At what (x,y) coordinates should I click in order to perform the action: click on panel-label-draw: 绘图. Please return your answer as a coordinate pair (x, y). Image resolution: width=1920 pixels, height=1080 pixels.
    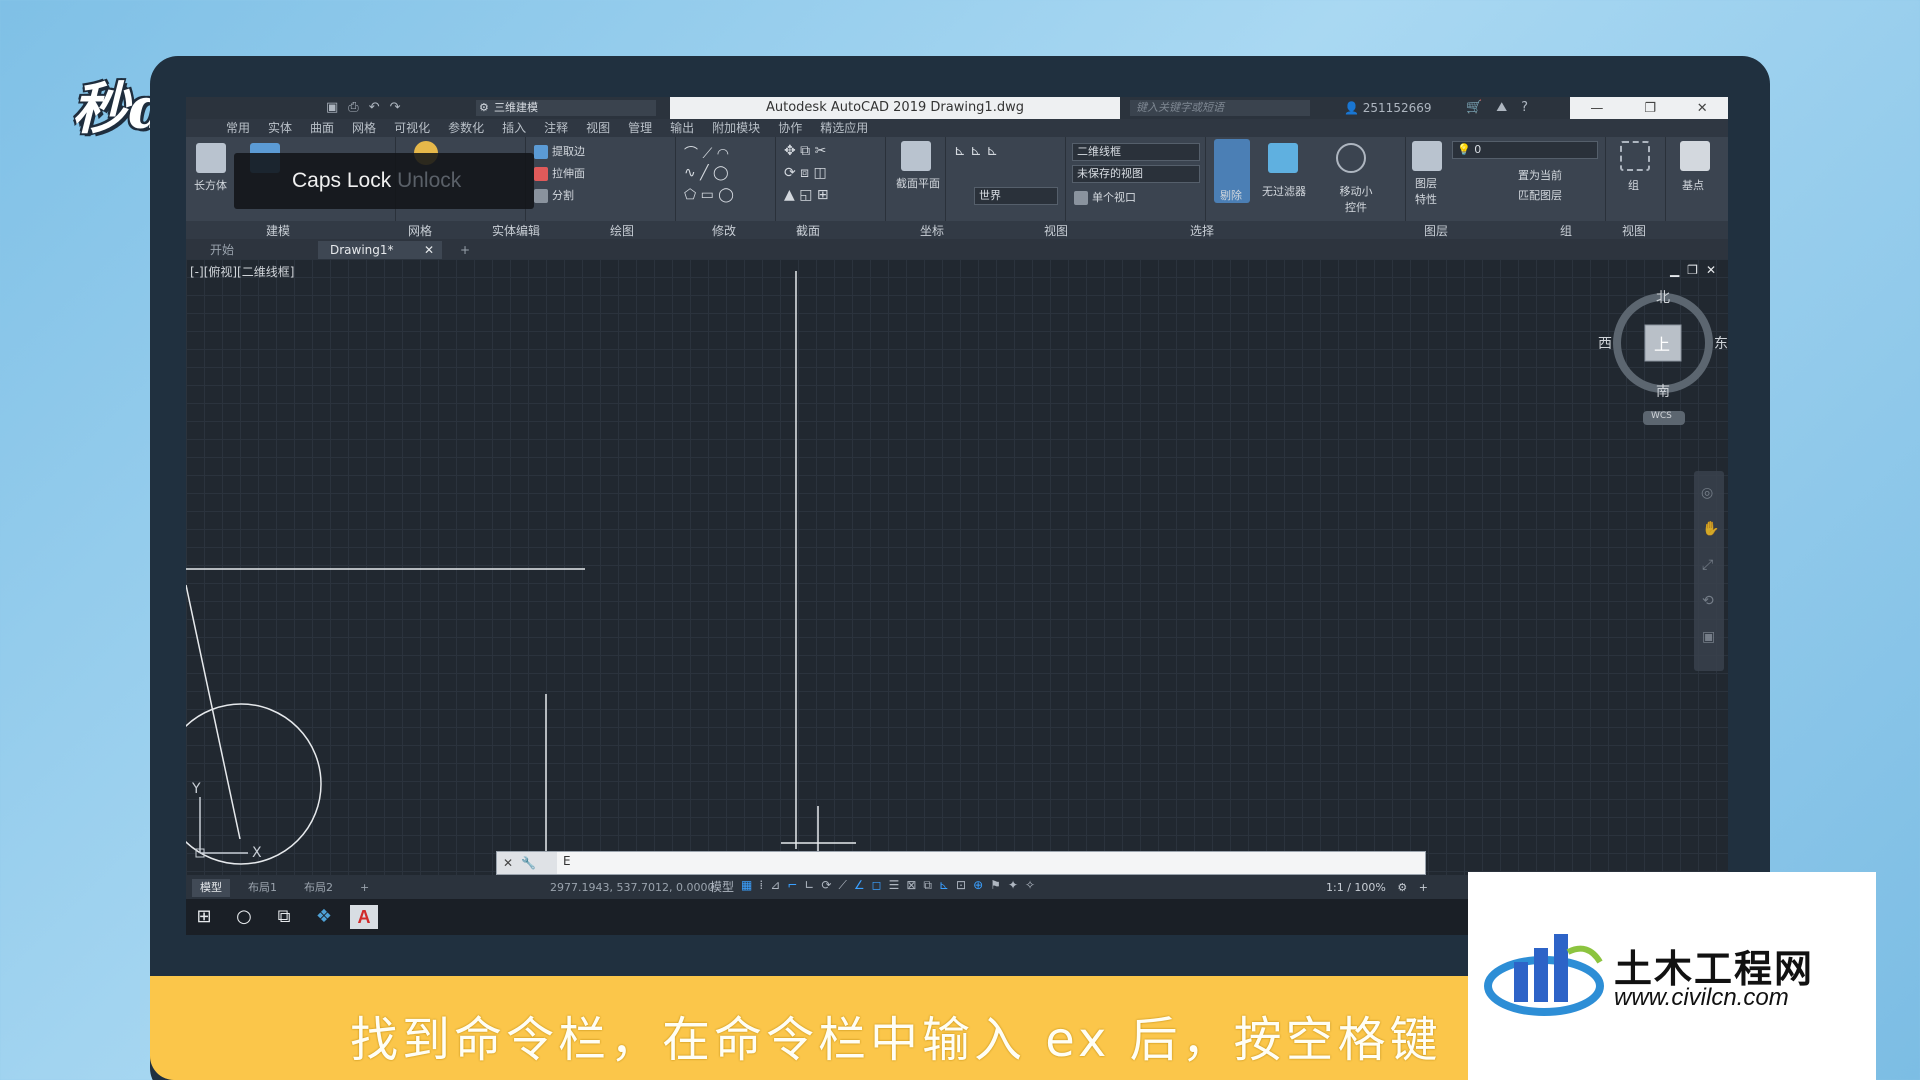
    Looking at the image, I should click on (622, 230).